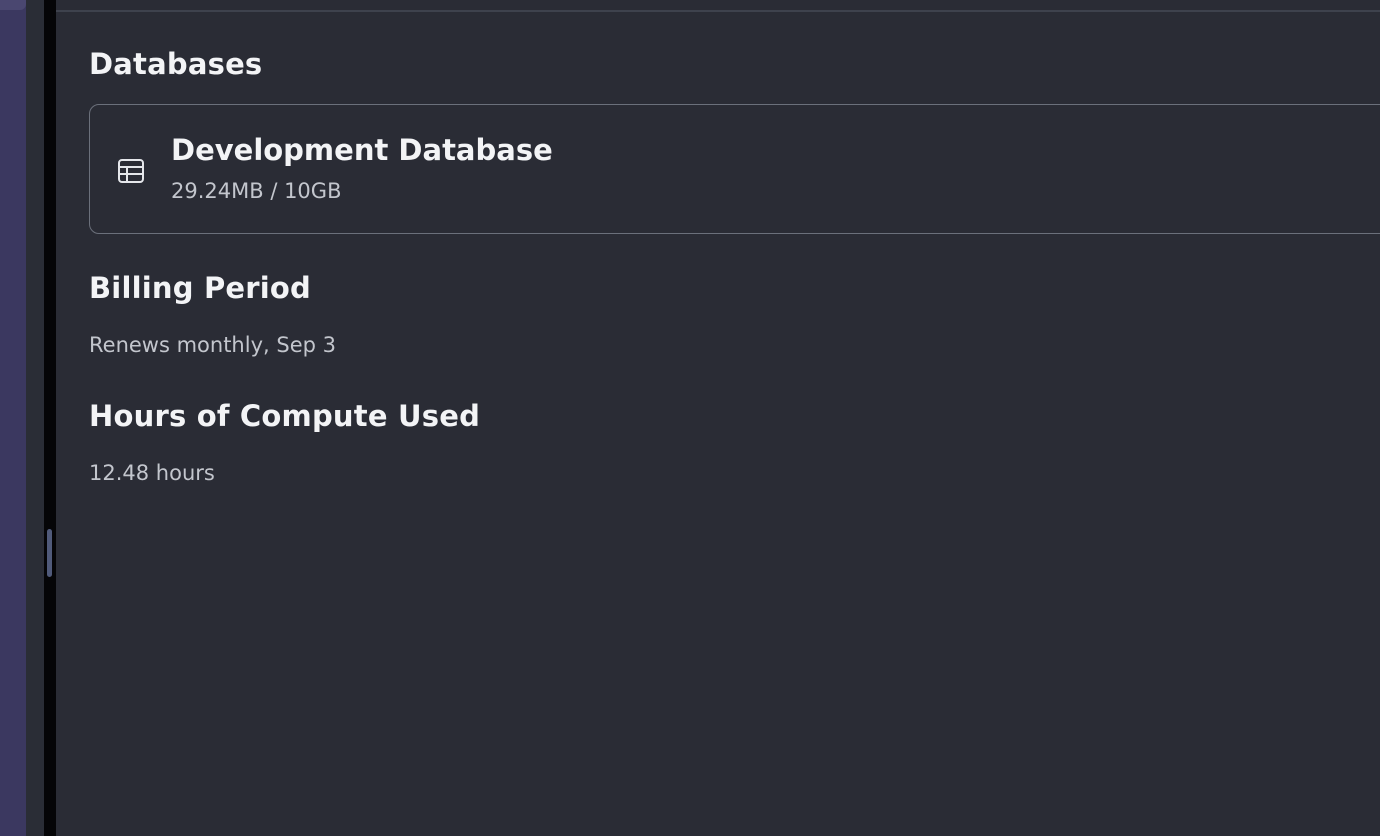 This screenshot has height=836, width=1380. What do you see at coordinates (35, 418) in the screenshot?
I see `sidebar-gutter` at bounding box center [35, 418].